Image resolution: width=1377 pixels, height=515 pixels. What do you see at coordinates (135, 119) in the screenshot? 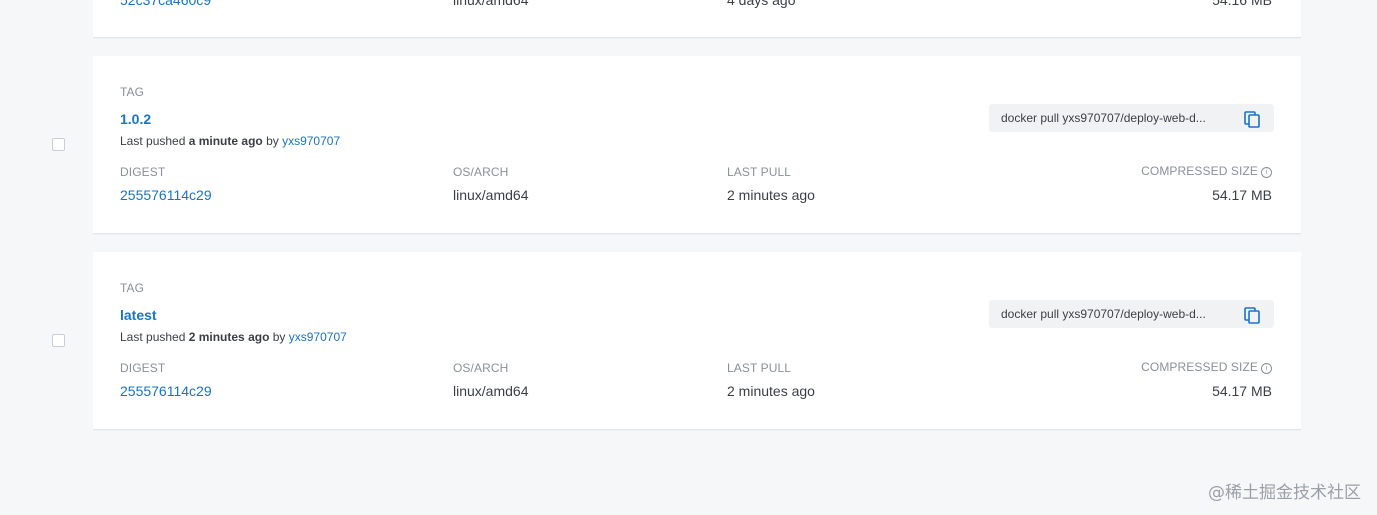
I see `tag-name-link: 1.0.2` at bounding box center [135, 119].